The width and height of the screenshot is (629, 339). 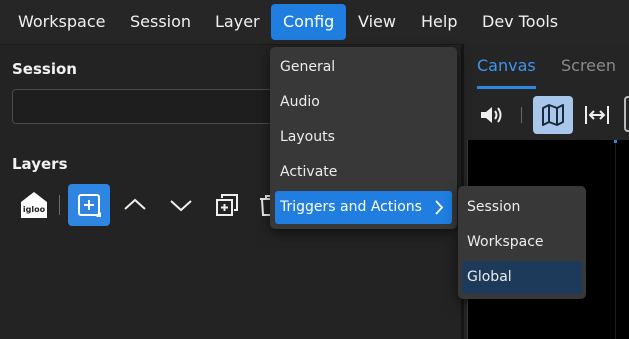 What do you see at coordinates (363, 67) in the screenshot?
I see `config-menu-general: General` at bounding box center [363, 67].